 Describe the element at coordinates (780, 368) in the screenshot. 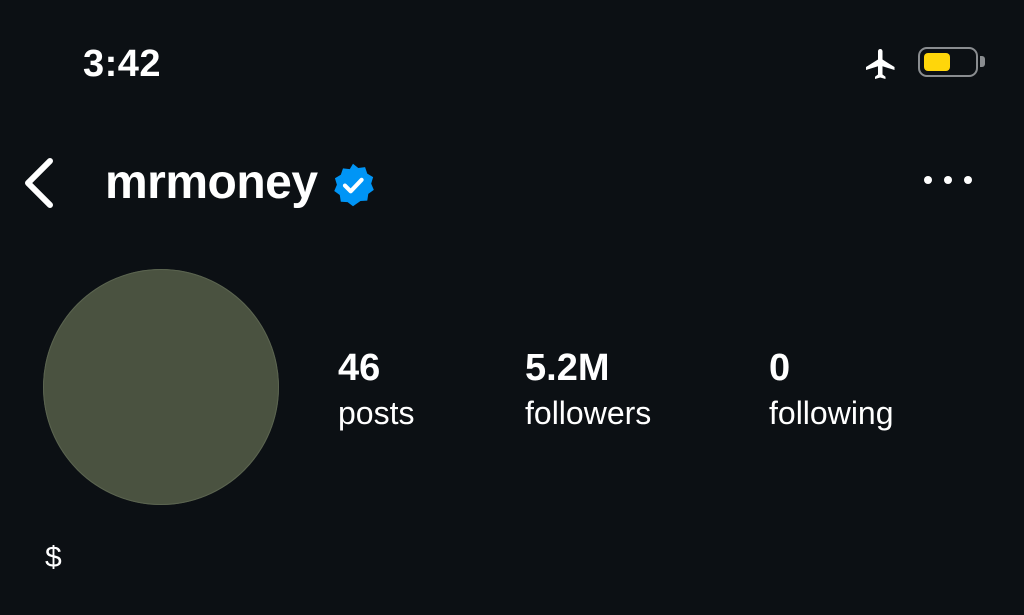

I see `following-count: 0` at that location.